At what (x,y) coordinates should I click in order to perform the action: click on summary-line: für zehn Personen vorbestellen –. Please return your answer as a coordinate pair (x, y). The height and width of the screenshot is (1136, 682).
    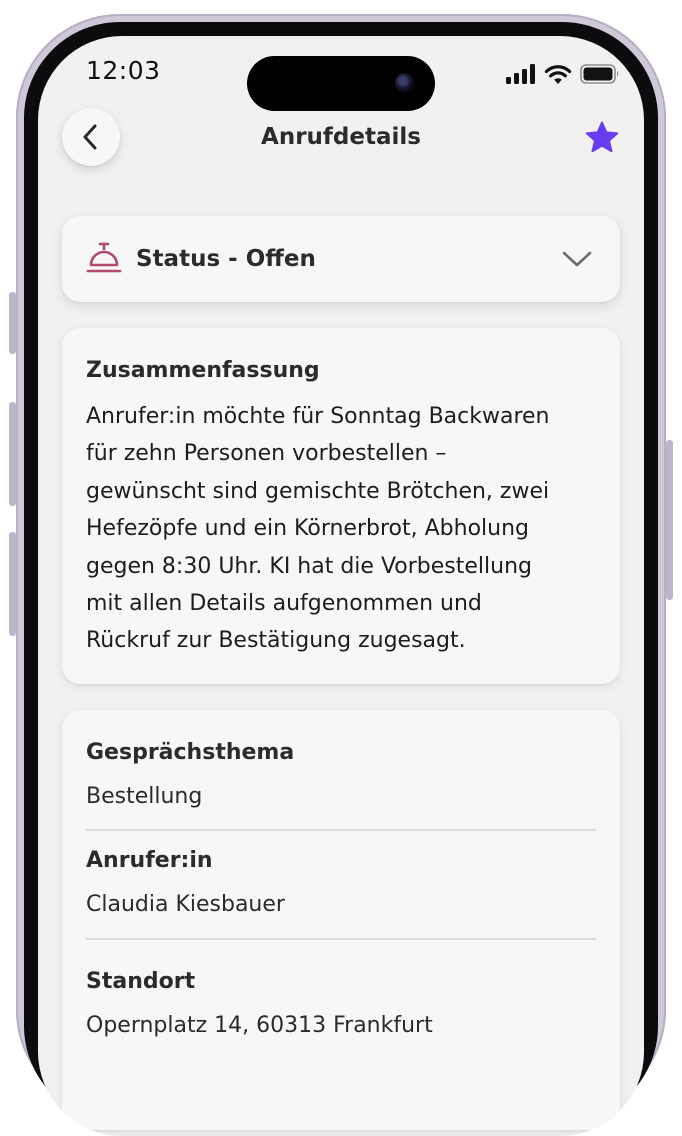
    Looking at the image, I should click on (266, 454).